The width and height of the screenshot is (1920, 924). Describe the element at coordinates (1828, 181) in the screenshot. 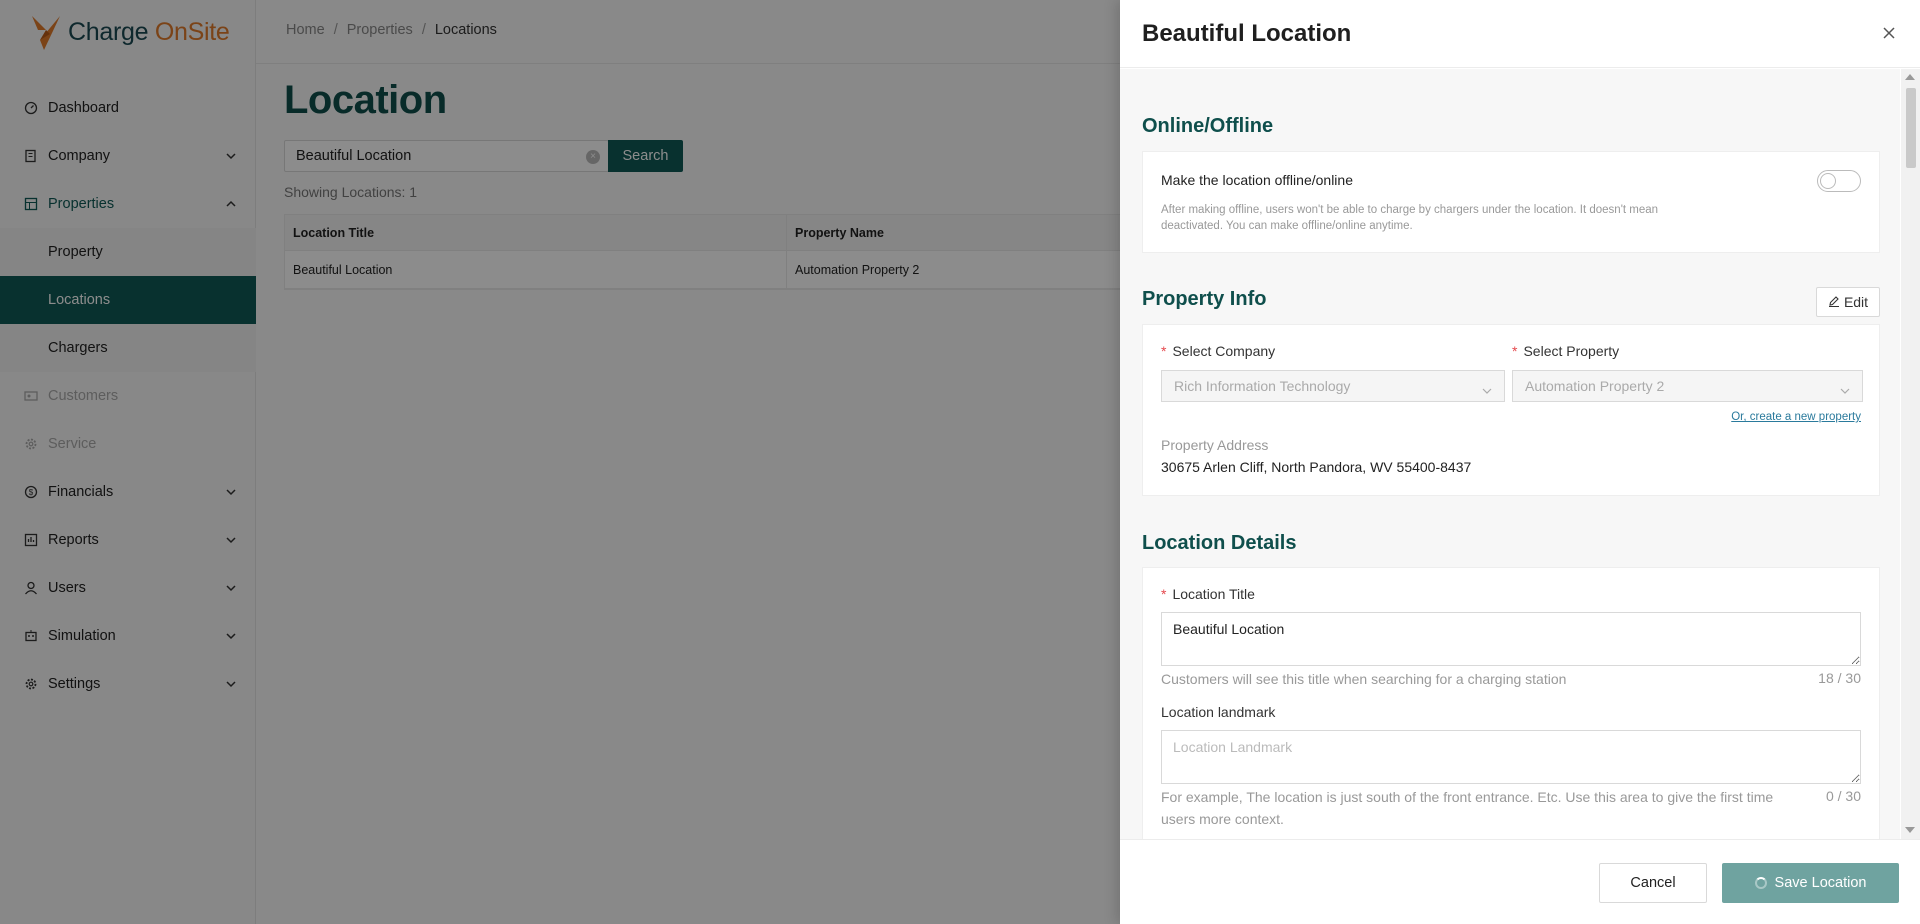

I see `toggle-knob` at that location.